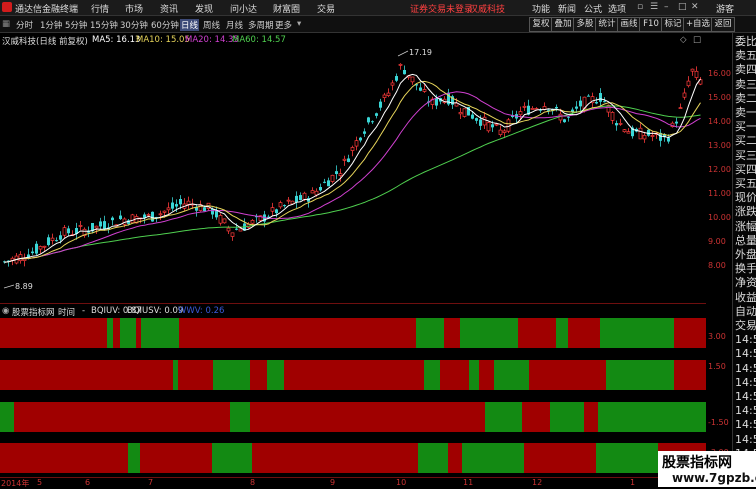  What do you see at coordinates (286, 8) in the screenshot?
I see `menu-item-wealth: 财富圈` at bounding box center [286, 8].